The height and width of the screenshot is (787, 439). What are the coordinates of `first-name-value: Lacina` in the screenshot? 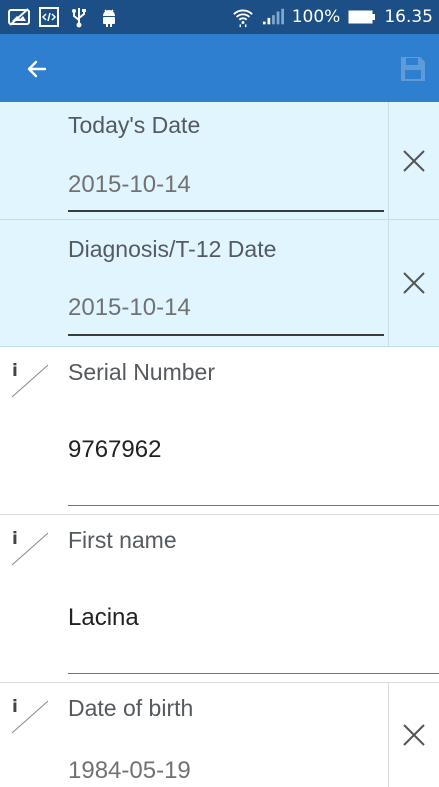 It's located at (103, 618).